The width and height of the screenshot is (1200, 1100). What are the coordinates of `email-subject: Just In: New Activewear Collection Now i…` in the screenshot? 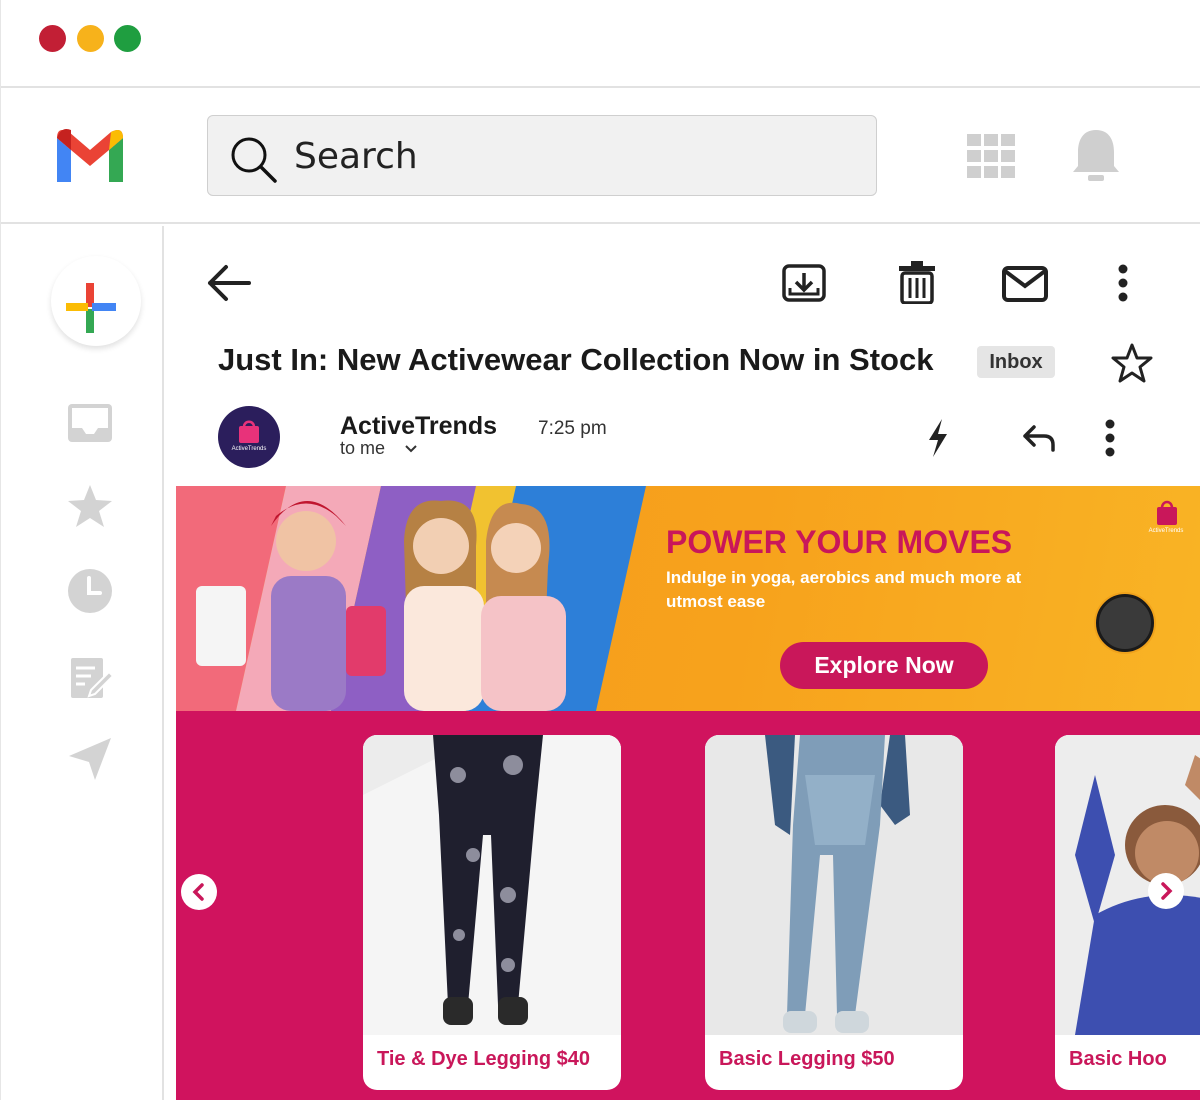 It's located at (576, 359).